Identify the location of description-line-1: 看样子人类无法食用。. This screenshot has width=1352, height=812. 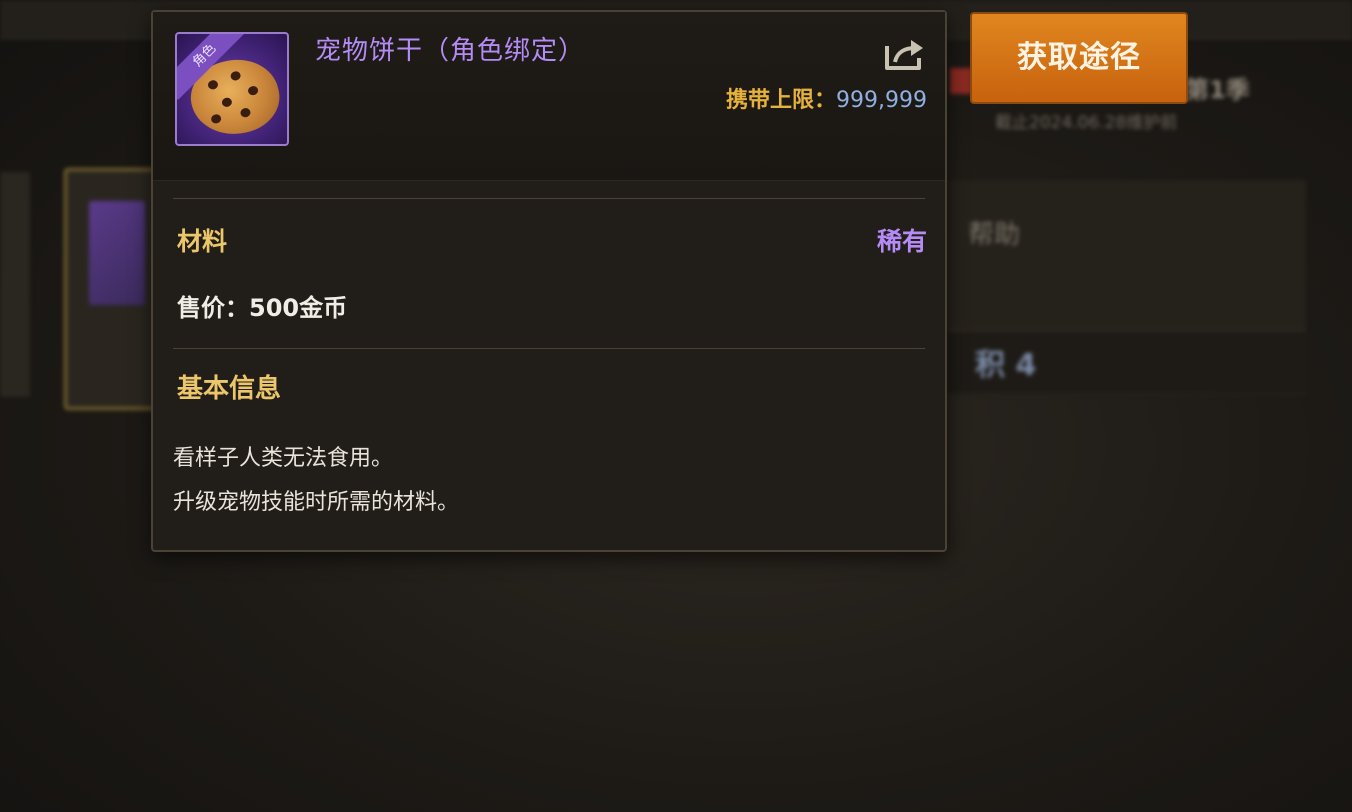
(283, 458).